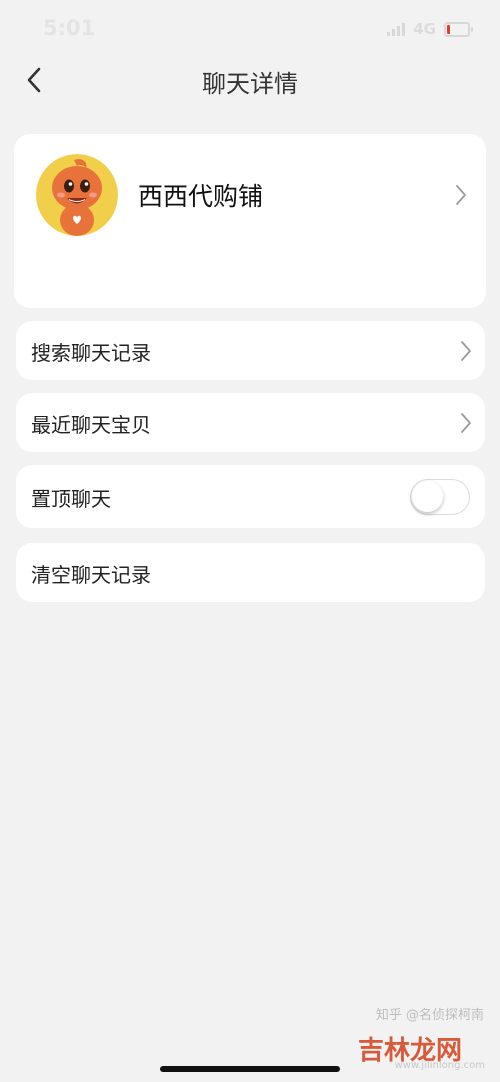 Image resolution: width=500 pixels, height=1082 pixels. Describe the element at coordinates (250, 496) in the screenshot. I see `pin-chat-row: 置顶聊天` at that location.